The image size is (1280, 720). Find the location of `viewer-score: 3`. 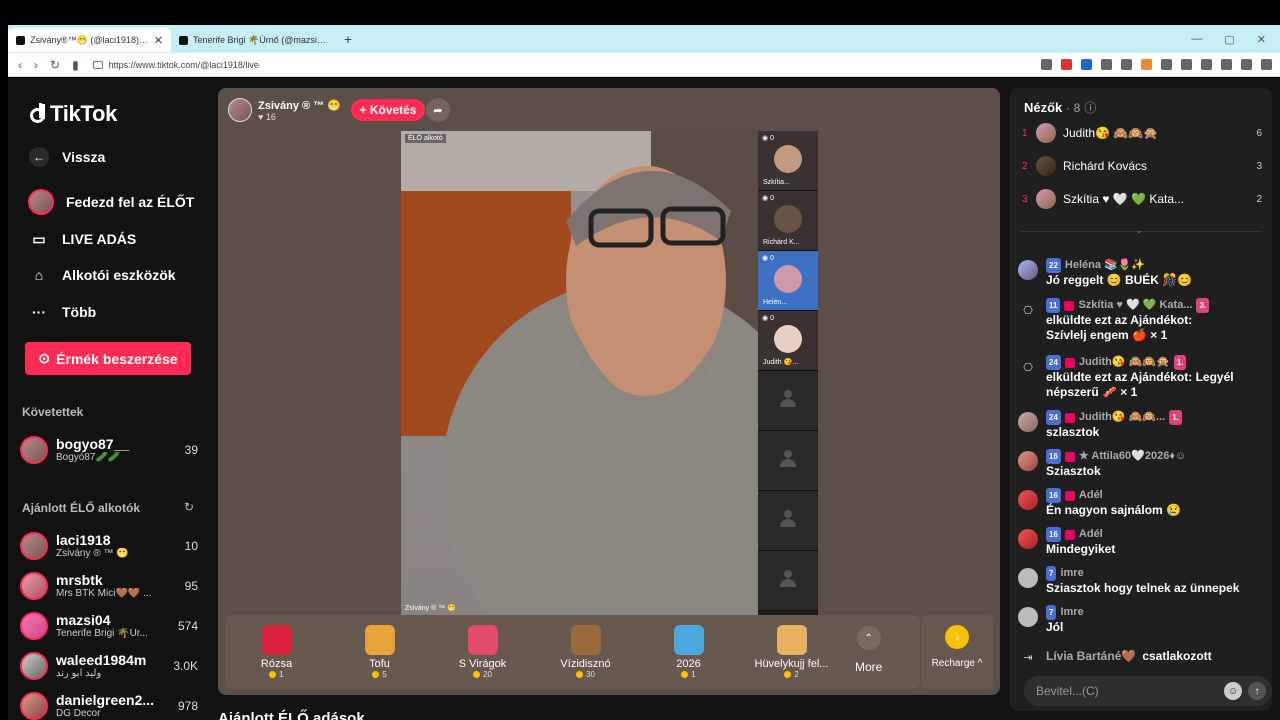

viewer-score: 3 is located at coordinates (1259, 166).